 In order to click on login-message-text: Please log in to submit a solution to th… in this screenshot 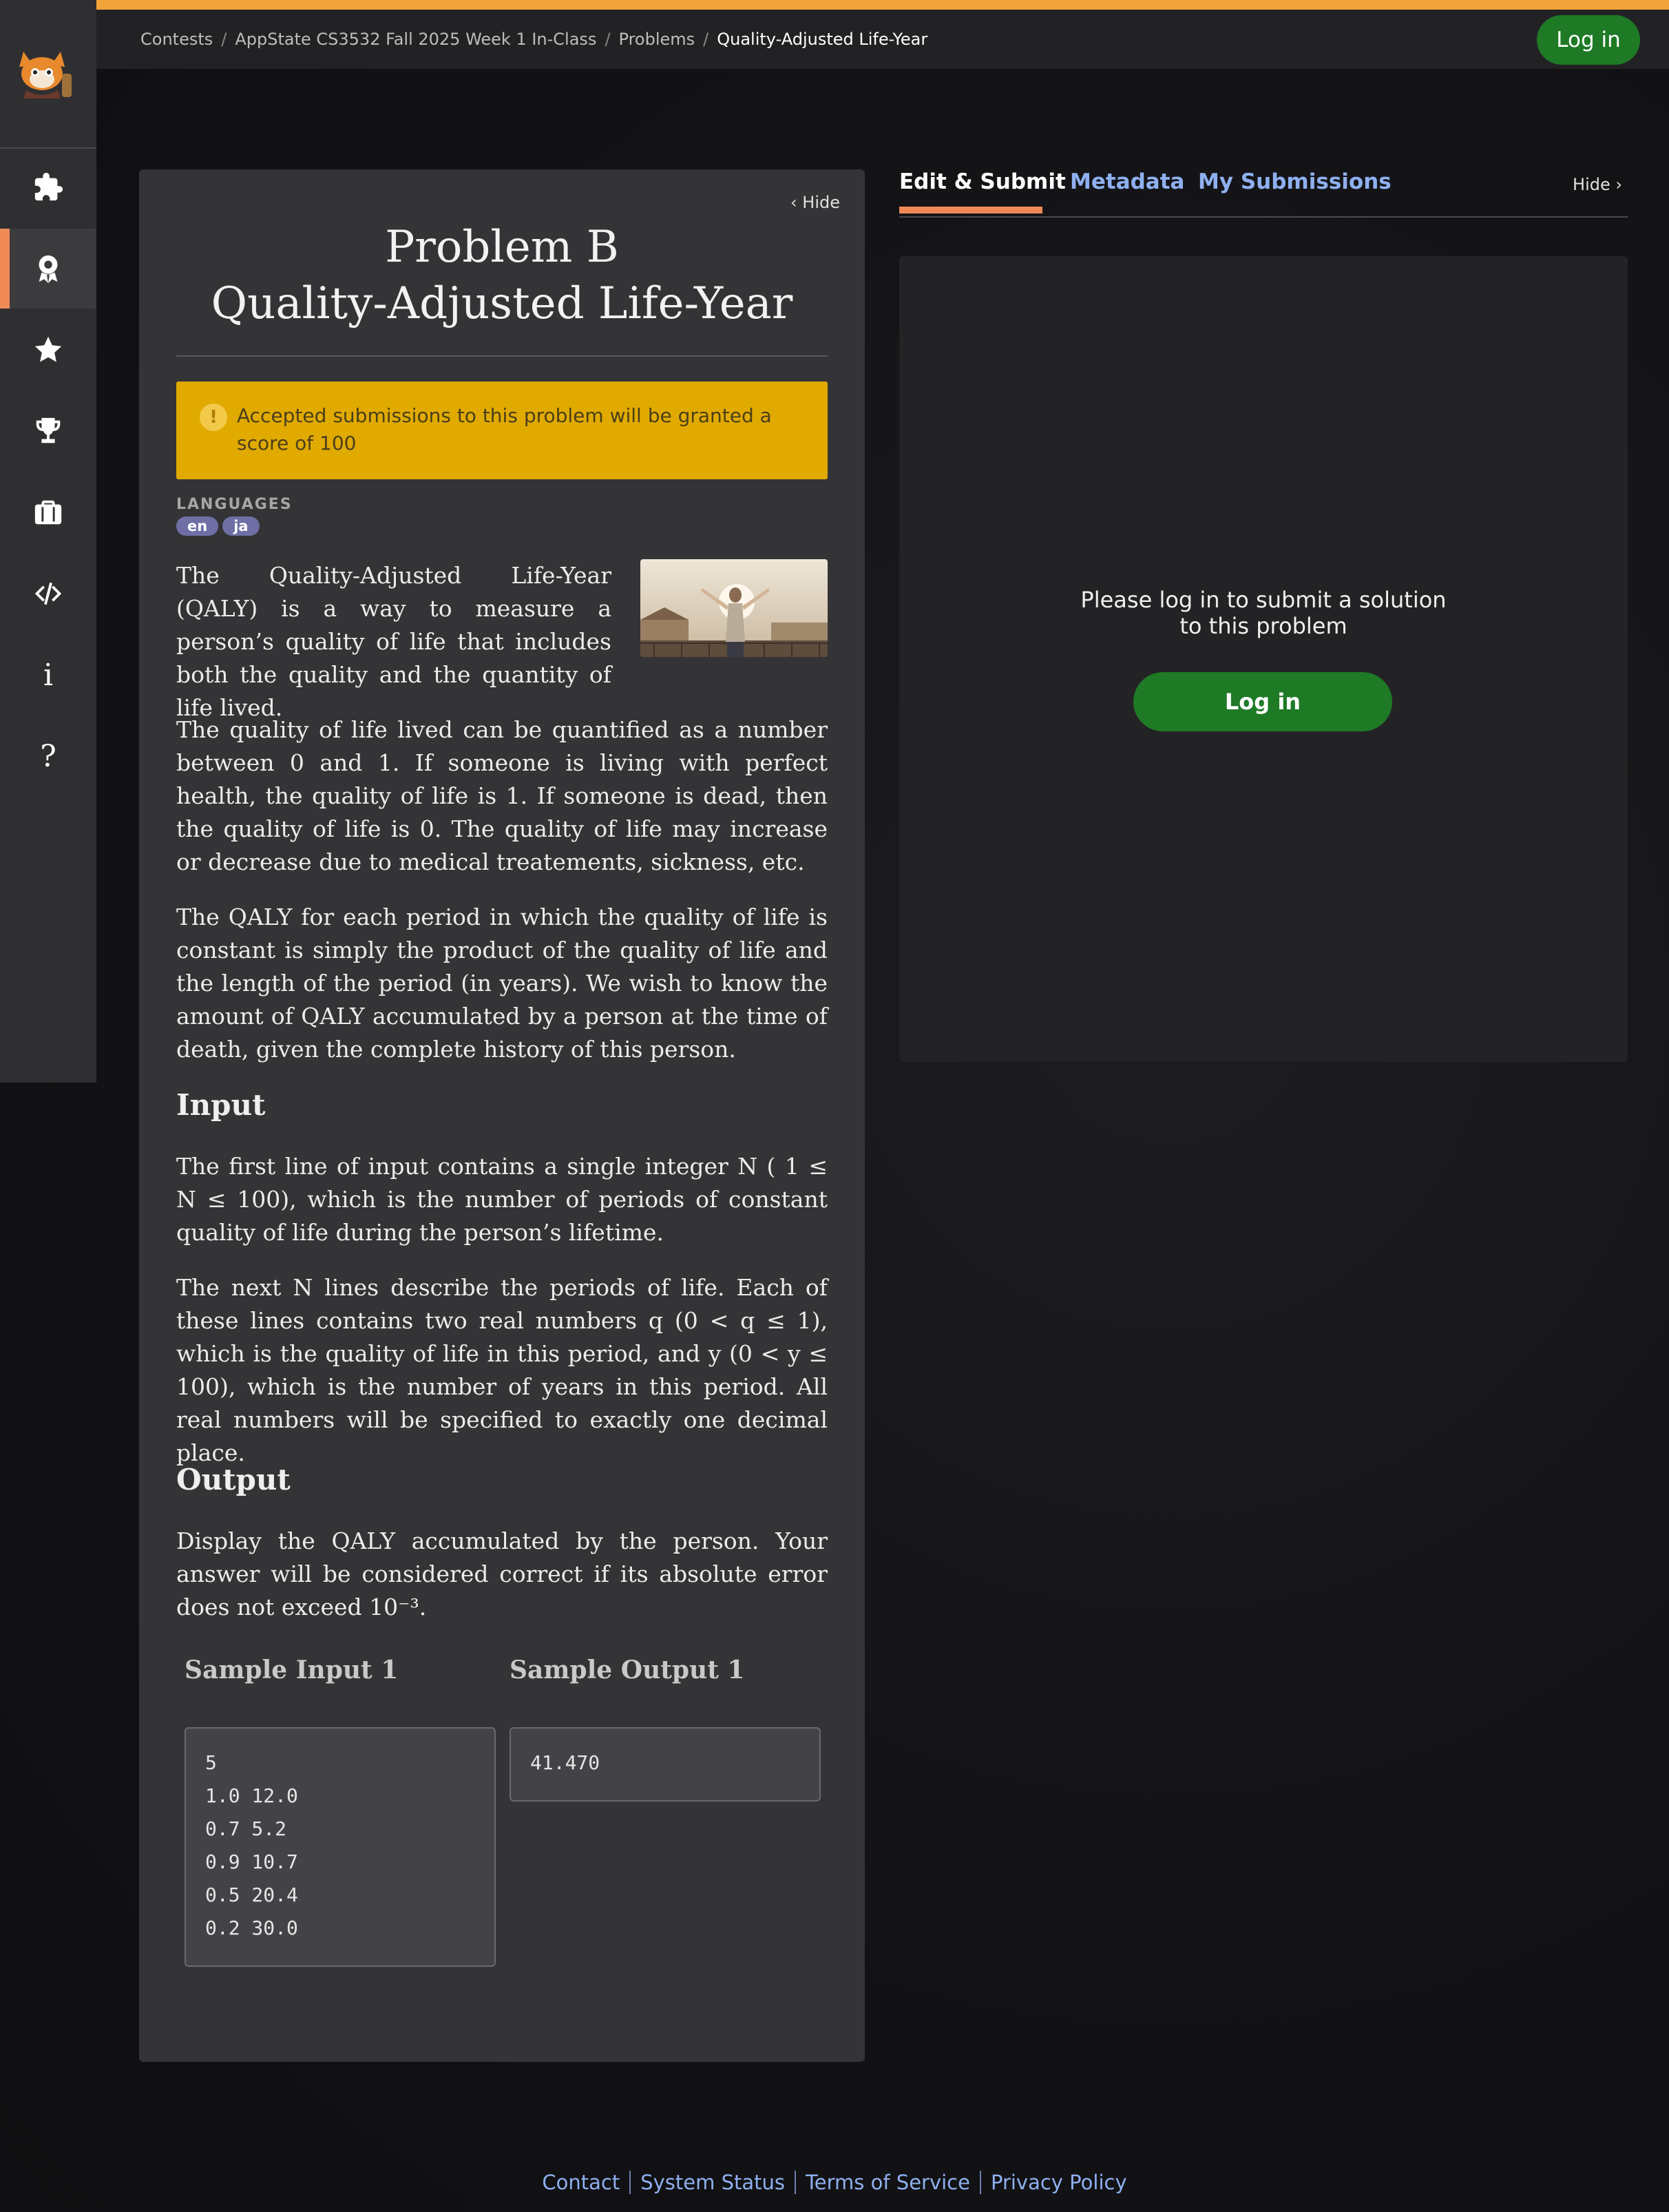, I will do `click(1263, 613)`.